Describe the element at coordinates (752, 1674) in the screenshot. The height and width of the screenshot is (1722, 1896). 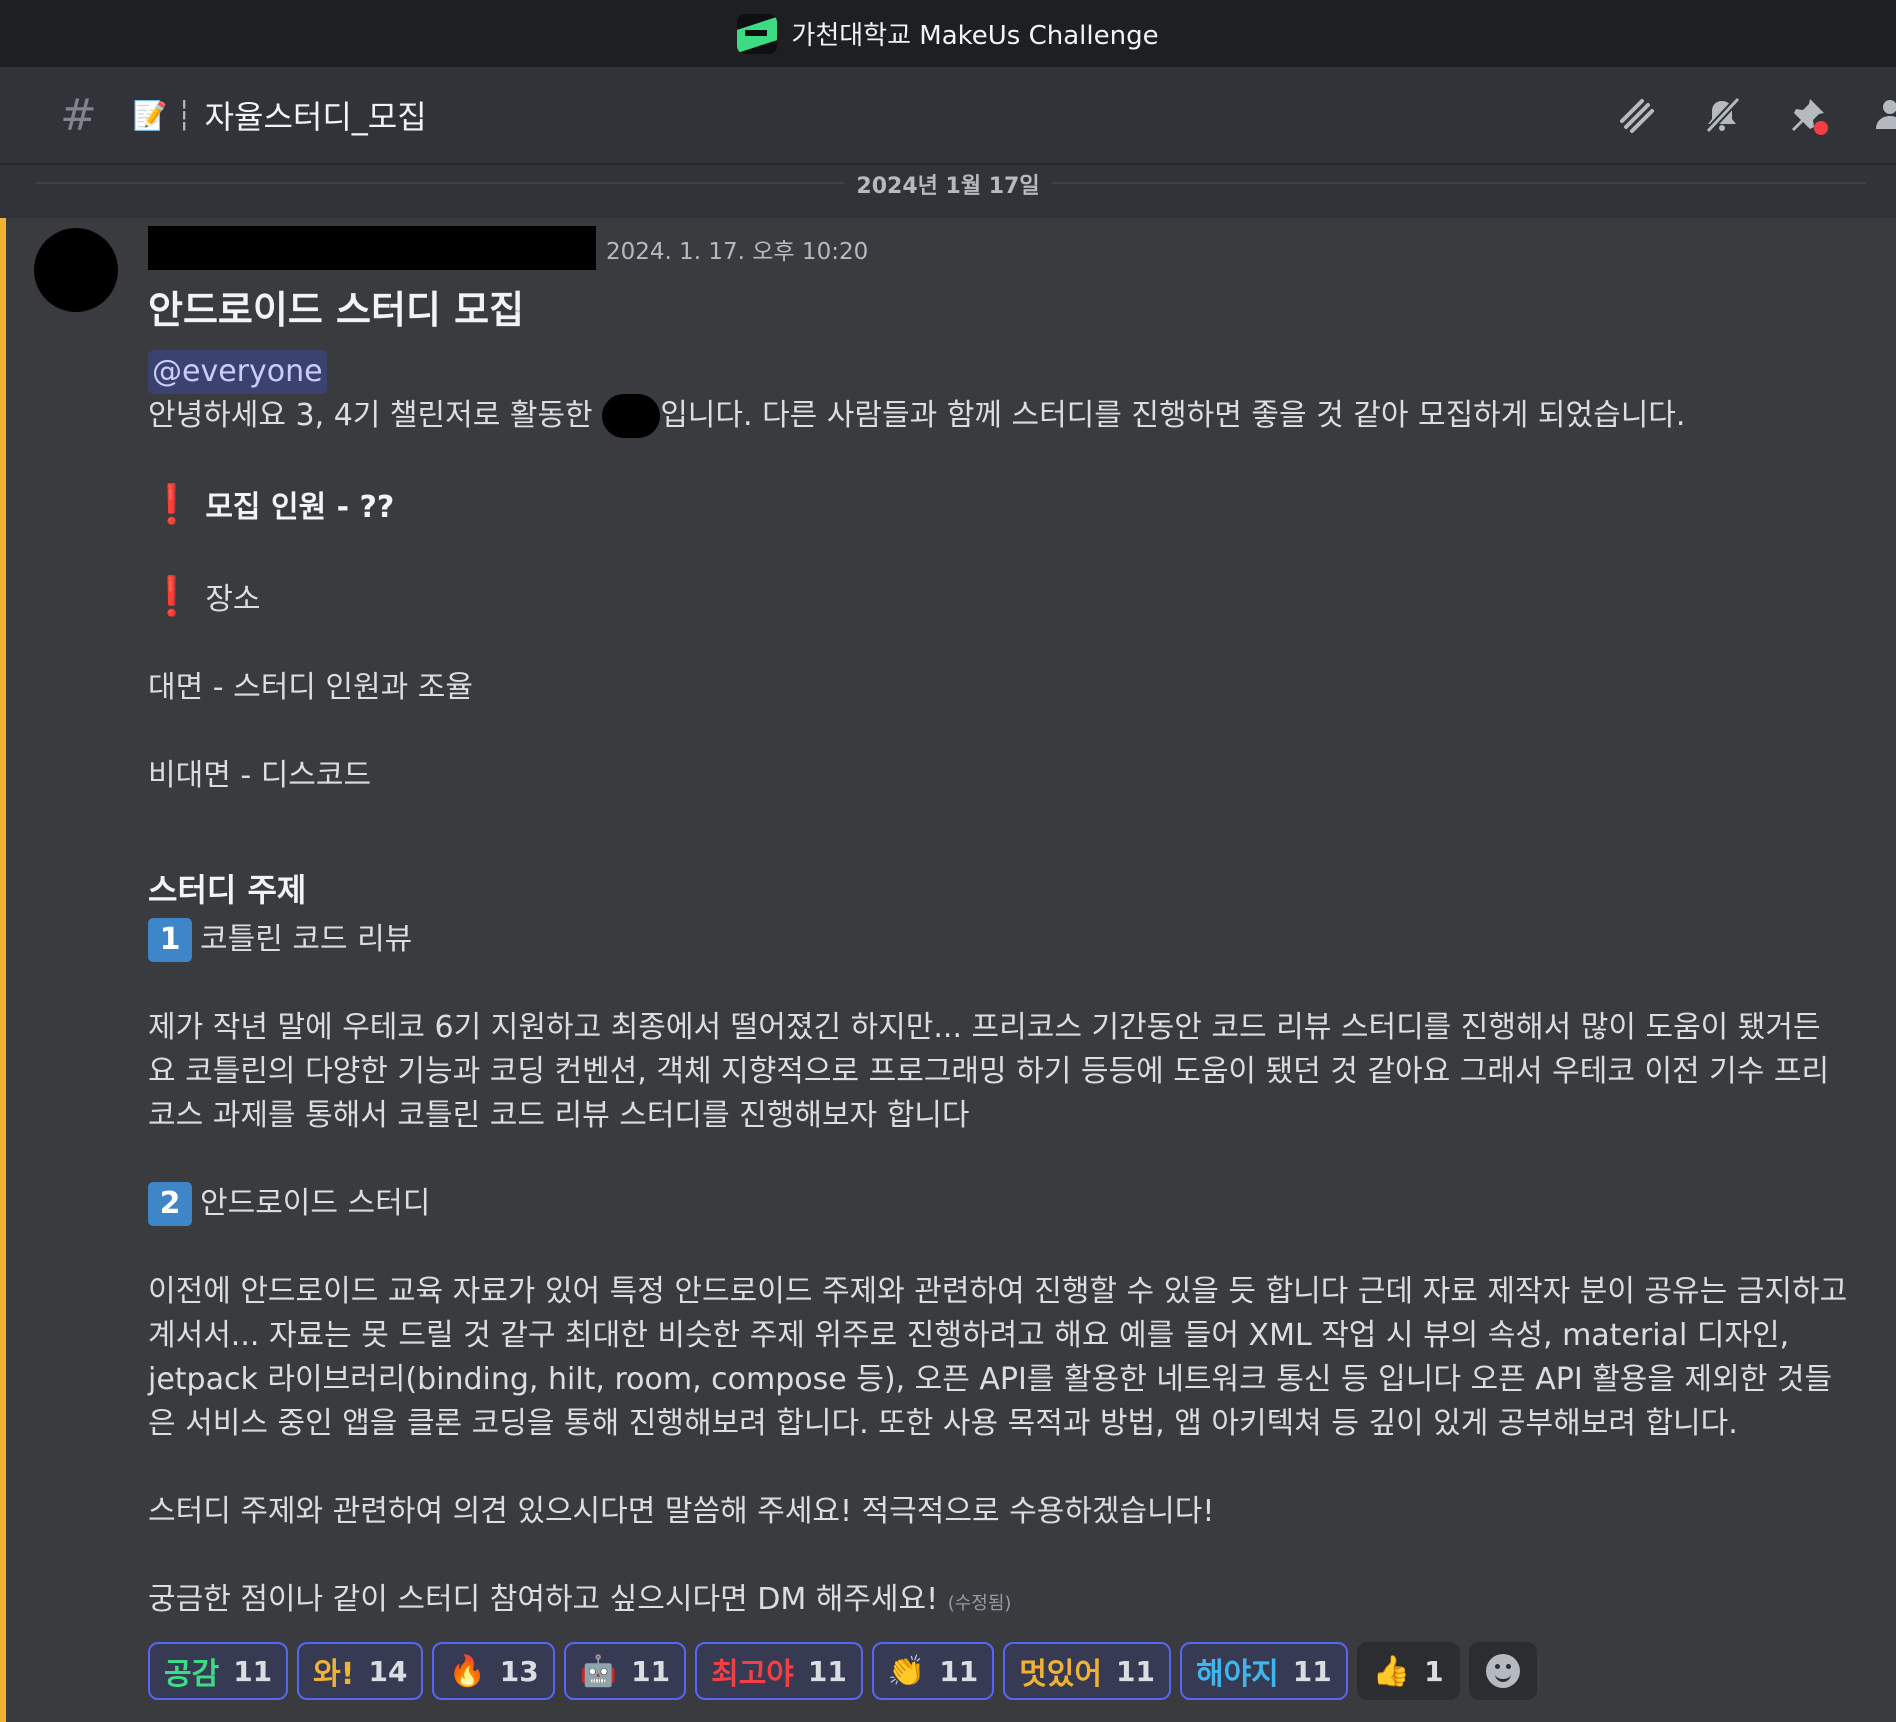
I see `best-emoji-icon: 최고야` at that location.